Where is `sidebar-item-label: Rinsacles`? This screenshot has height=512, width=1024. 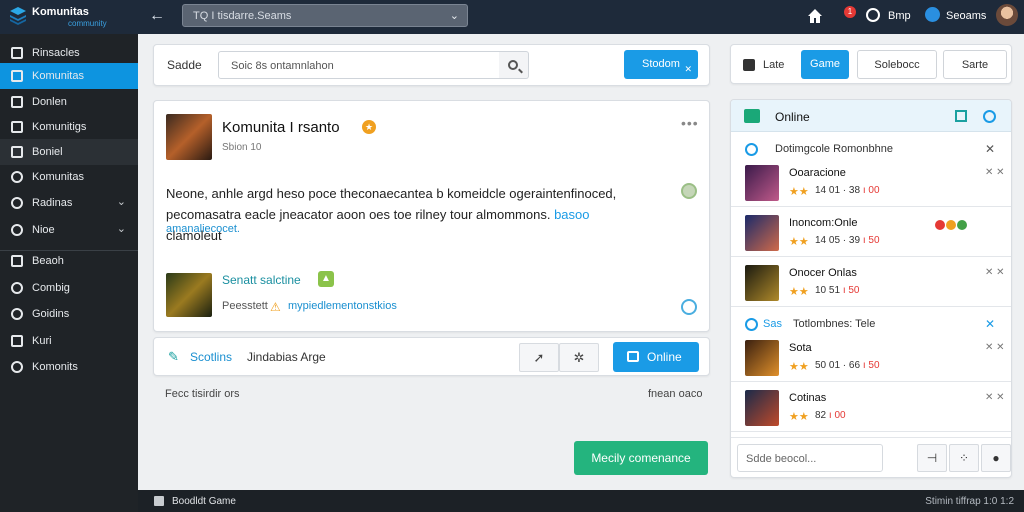
sidebar-item-label: Rinsacles is located at coordinates (56, 53).